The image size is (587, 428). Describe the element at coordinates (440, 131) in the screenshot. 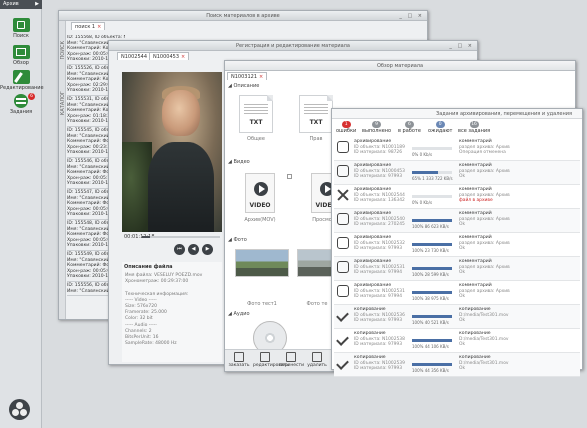

I see `filter-label: ожидают` at that location.